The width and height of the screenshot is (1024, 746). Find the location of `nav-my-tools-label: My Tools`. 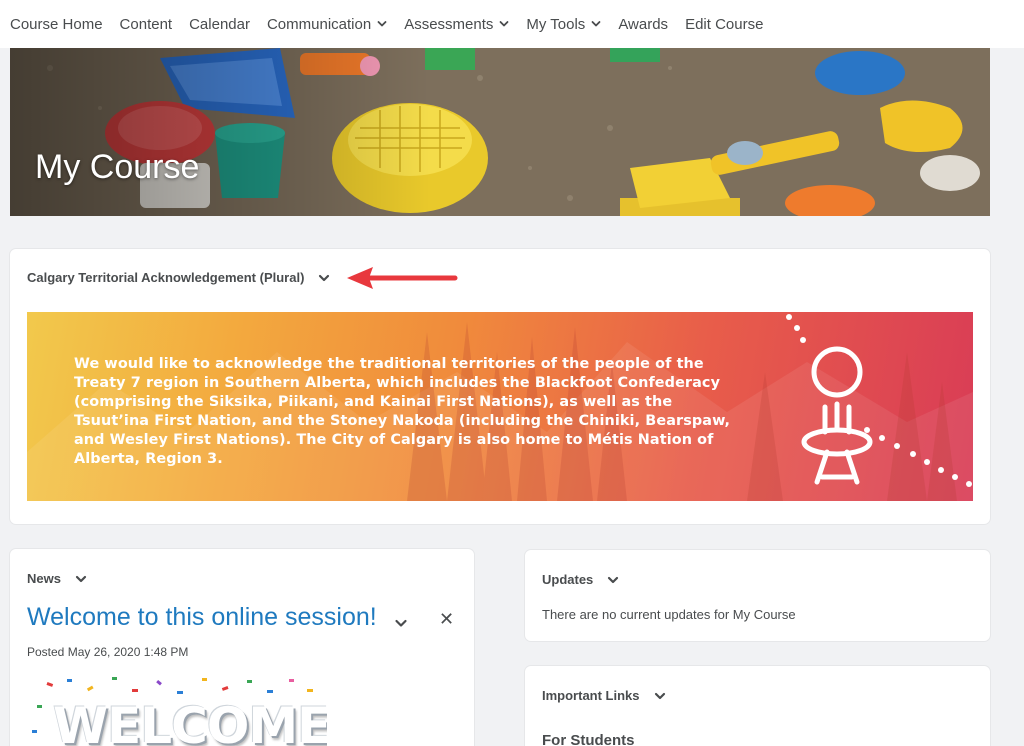

nav-my-tools-label: My Tools is located at coordinates (556, 24).